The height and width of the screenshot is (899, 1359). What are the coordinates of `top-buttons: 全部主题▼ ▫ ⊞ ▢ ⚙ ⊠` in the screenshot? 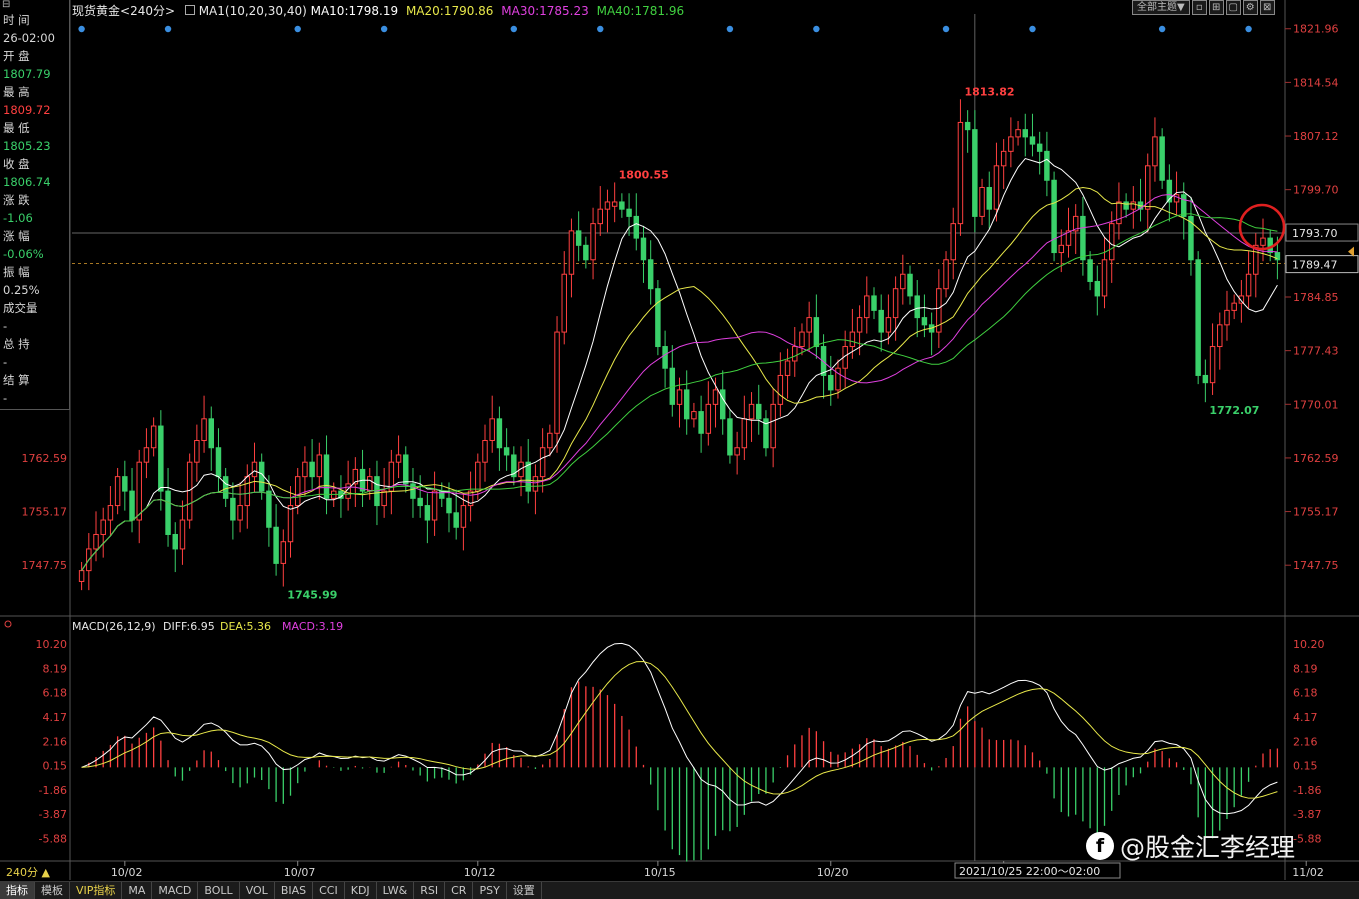 It's located at (1203, 7).